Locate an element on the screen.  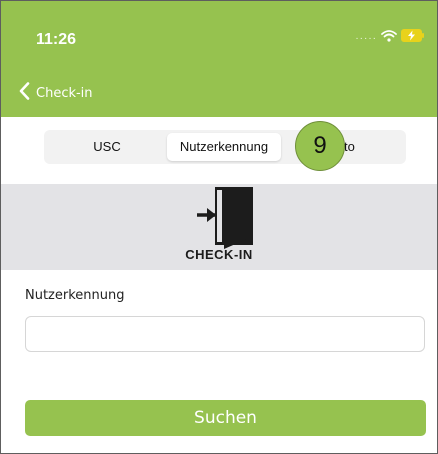
back-label: Check-in is located at coordinates (64, 93).